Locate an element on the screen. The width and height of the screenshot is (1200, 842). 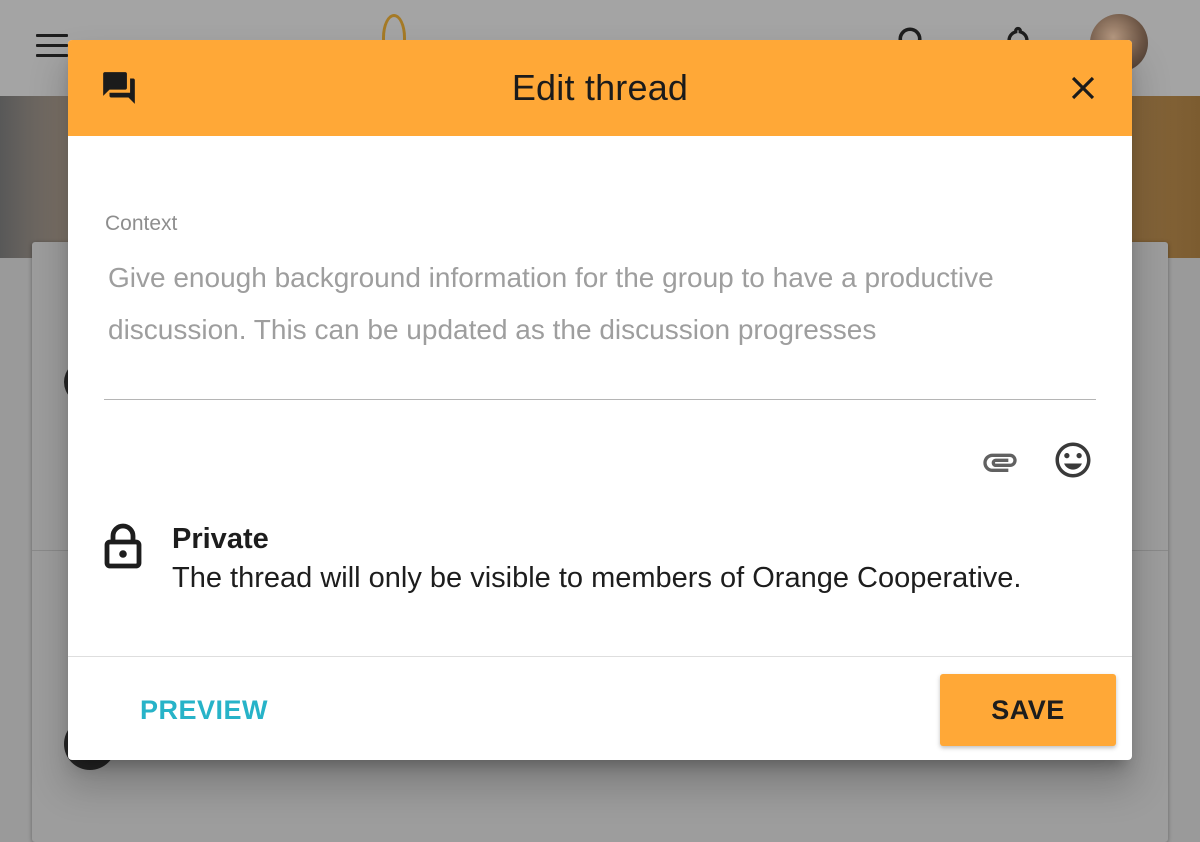
close-icon is located at coordinates (1083, 88).